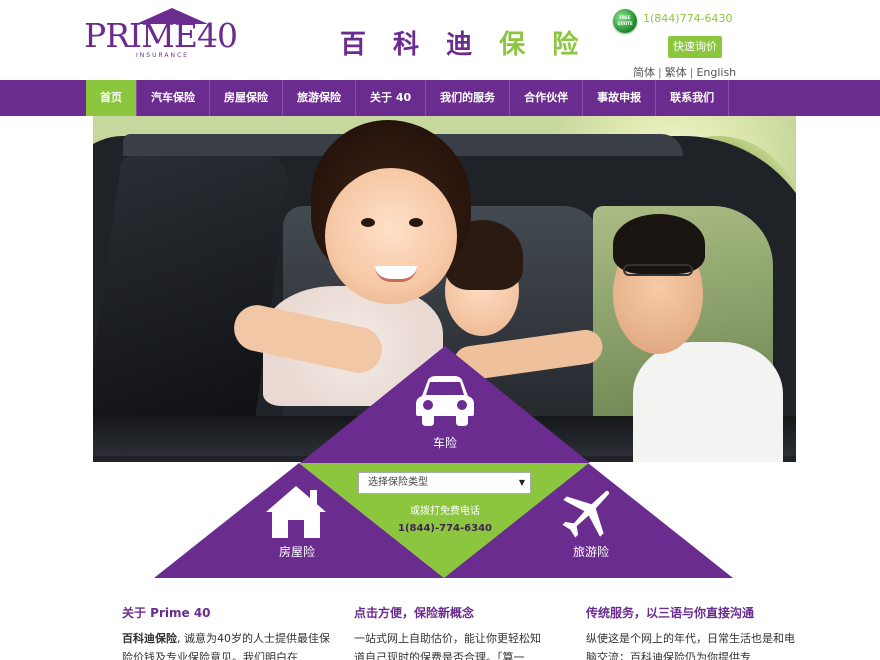  I want to click on nav-item-contact: 联系我们, so click(693, 98).